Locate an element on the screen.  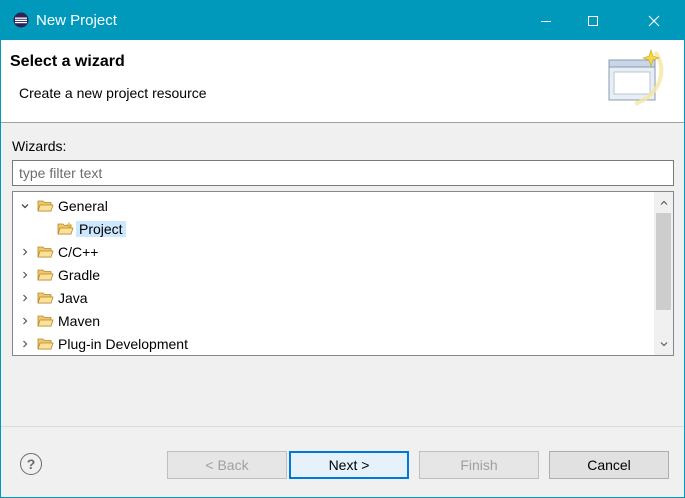
close-button is located at coordinates (654, 20).